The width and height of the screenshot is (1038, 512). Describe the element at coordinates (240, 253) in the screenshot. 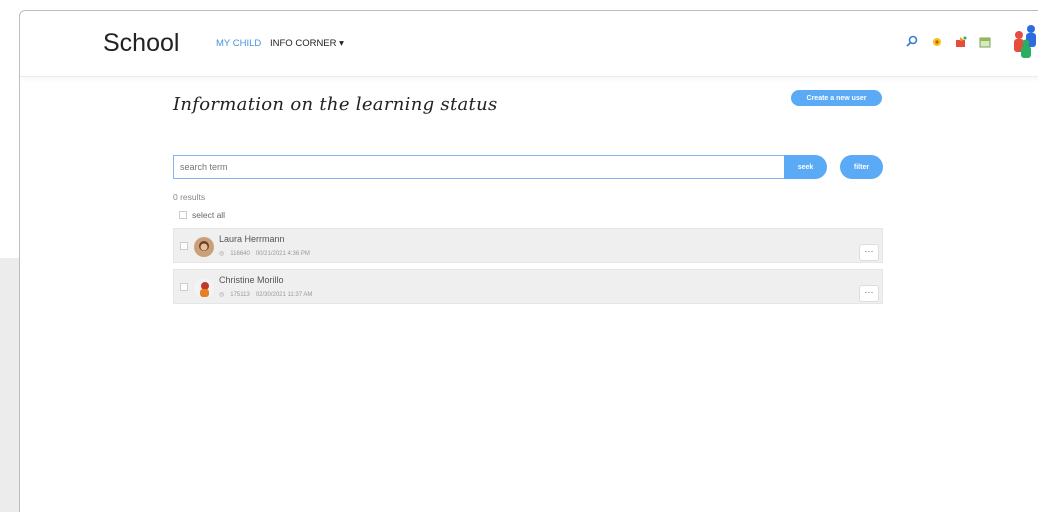

I see `list-item-id: 116640` at that location.